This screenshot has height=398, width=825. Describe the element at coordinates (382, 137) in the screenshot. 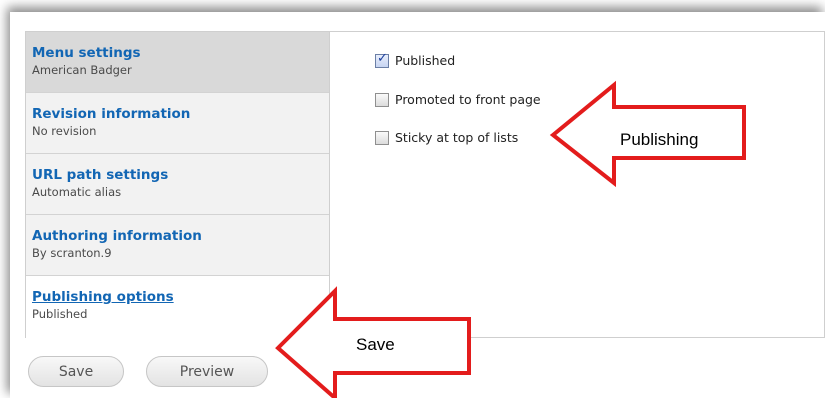

I see `sticky-checkbox` at that location.